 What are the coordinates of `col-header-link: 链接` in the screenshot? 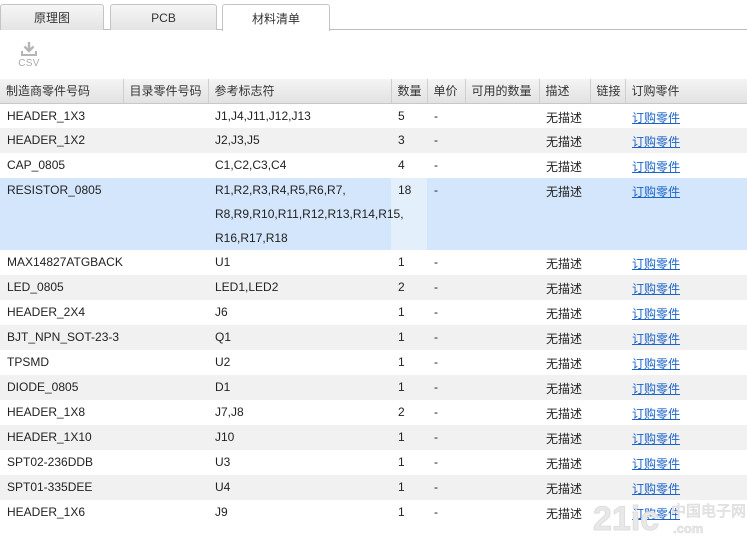 It's located at (608, 91).